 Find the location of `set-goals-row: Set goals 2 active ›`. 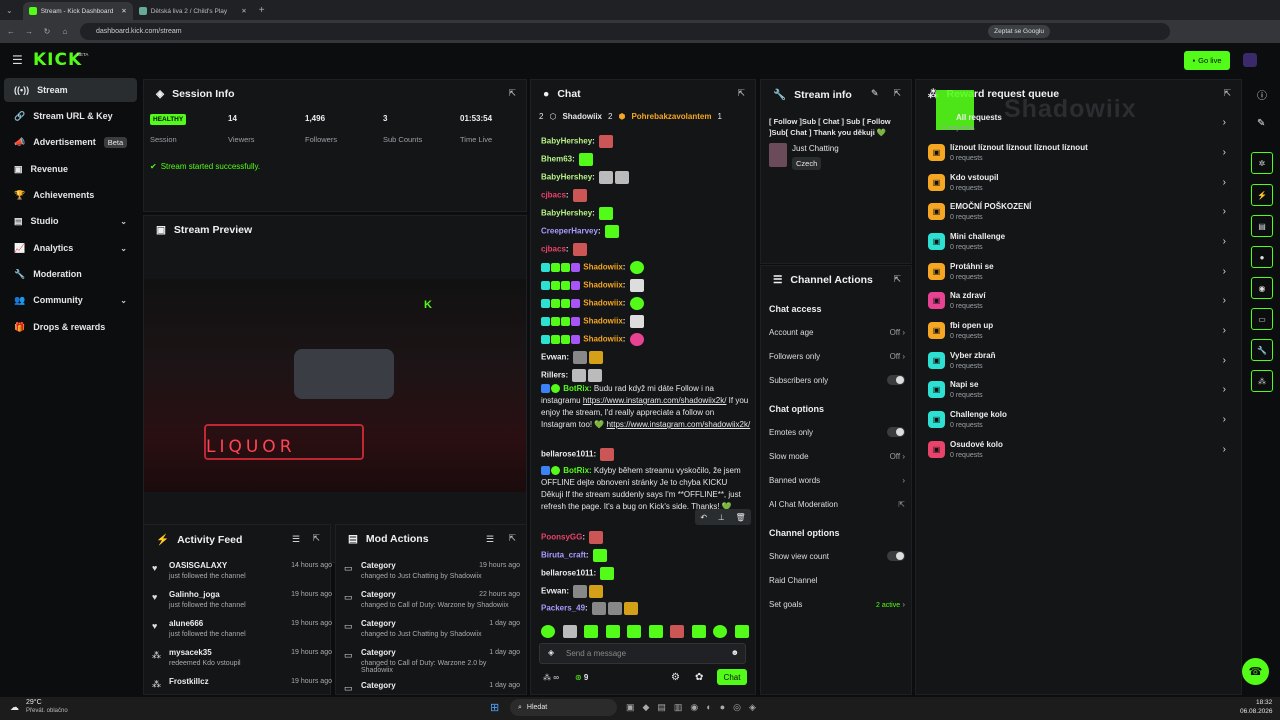

set-goals-row: Set goals 2 active › is located at coordinates (837, 604).